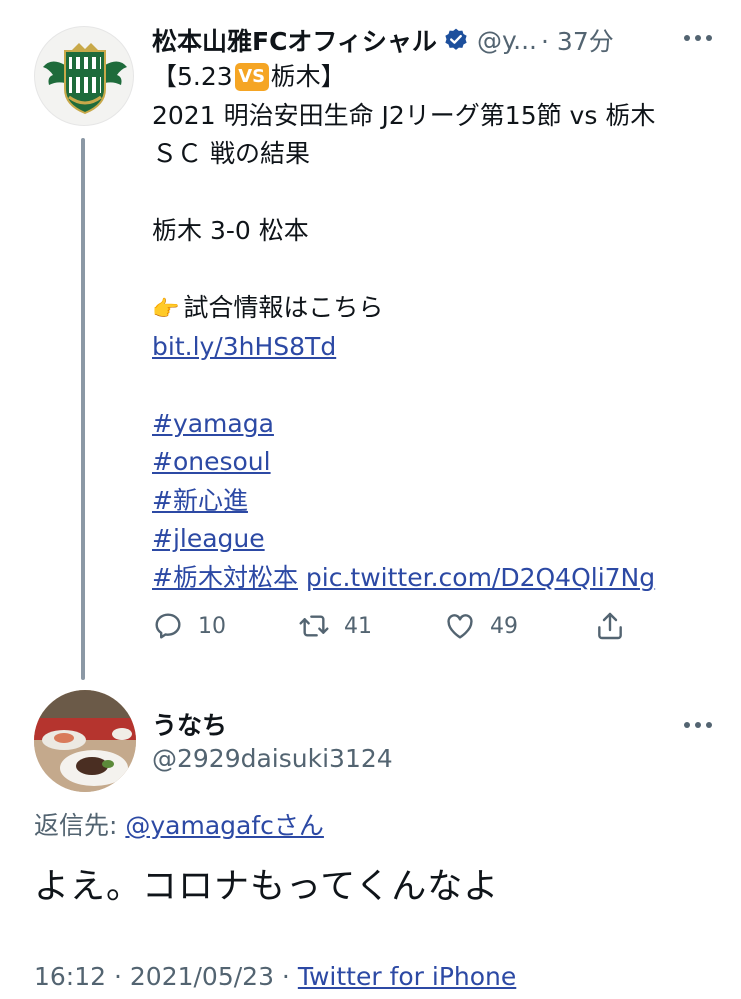 The image size is (741, 999). Describe the element at coordinates (460, 626) in the screenshot. I see `heart-icon` at that location.